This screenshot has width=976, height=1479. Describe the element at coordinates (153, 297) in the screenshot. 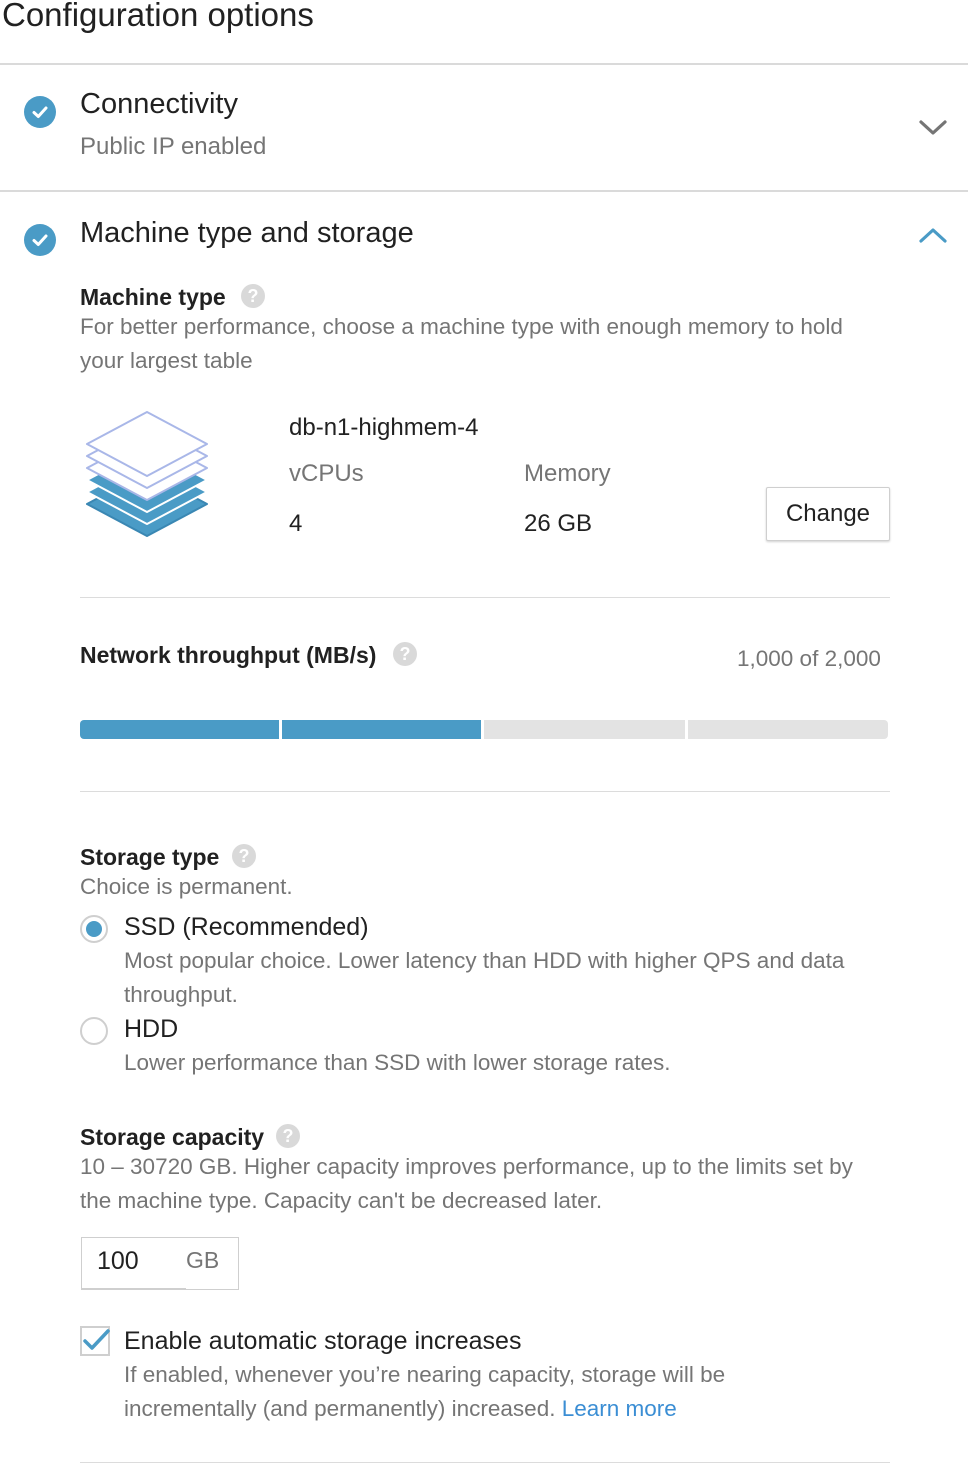

I see `machine-type-label: Machine type` at that location.